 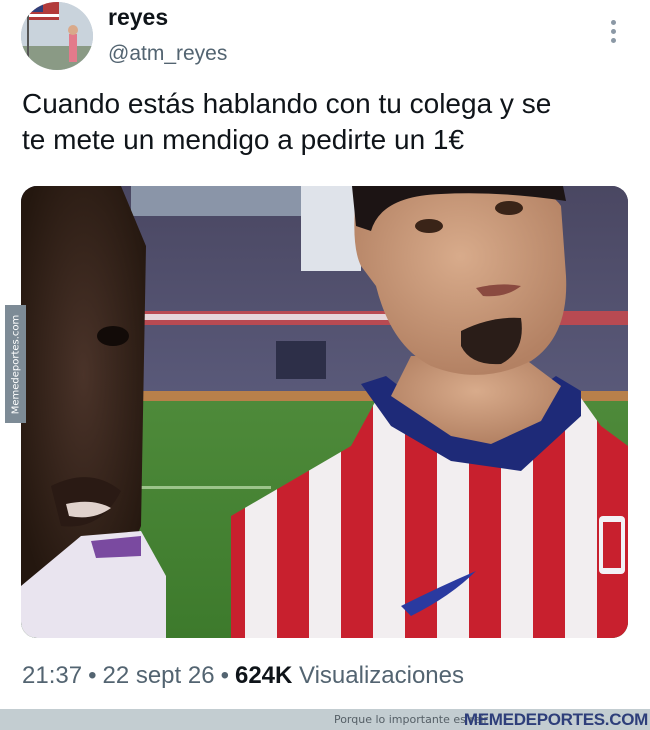 What do you see at coordinates (158, 675) in the screenshot?
I see `tweet-date: 22 sept 26` at bounding box center [158, 675].